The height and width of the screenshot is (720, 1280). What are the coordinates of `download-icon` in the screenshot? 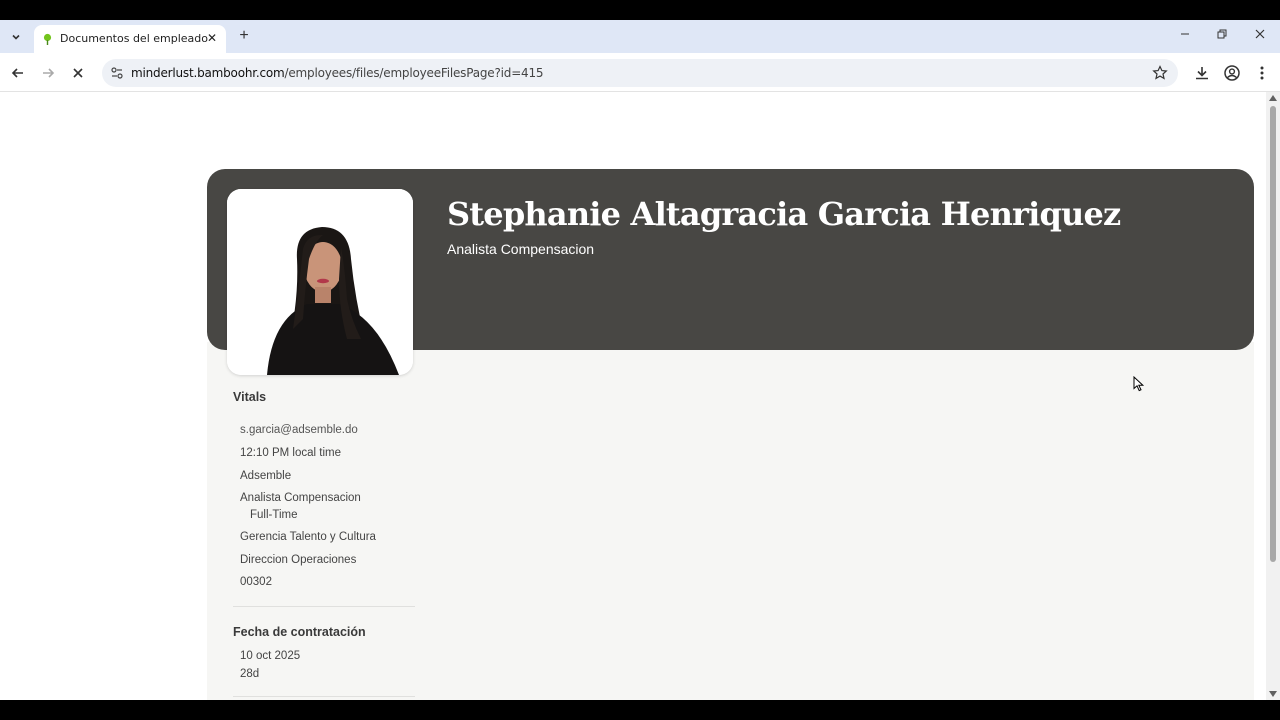 It's located at (1202, 73).